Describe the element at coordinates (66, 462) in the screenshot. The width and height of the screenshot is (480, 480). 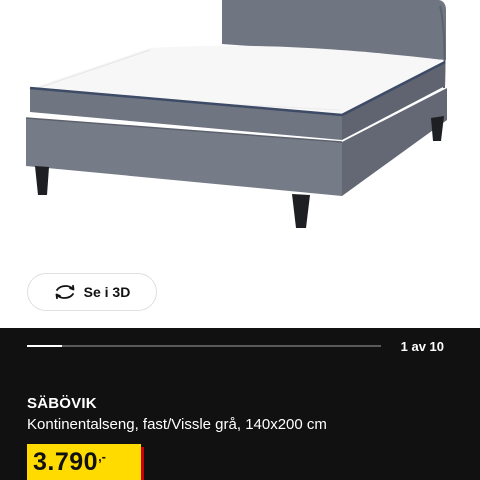
I see `price-value: 3.790` at that location.